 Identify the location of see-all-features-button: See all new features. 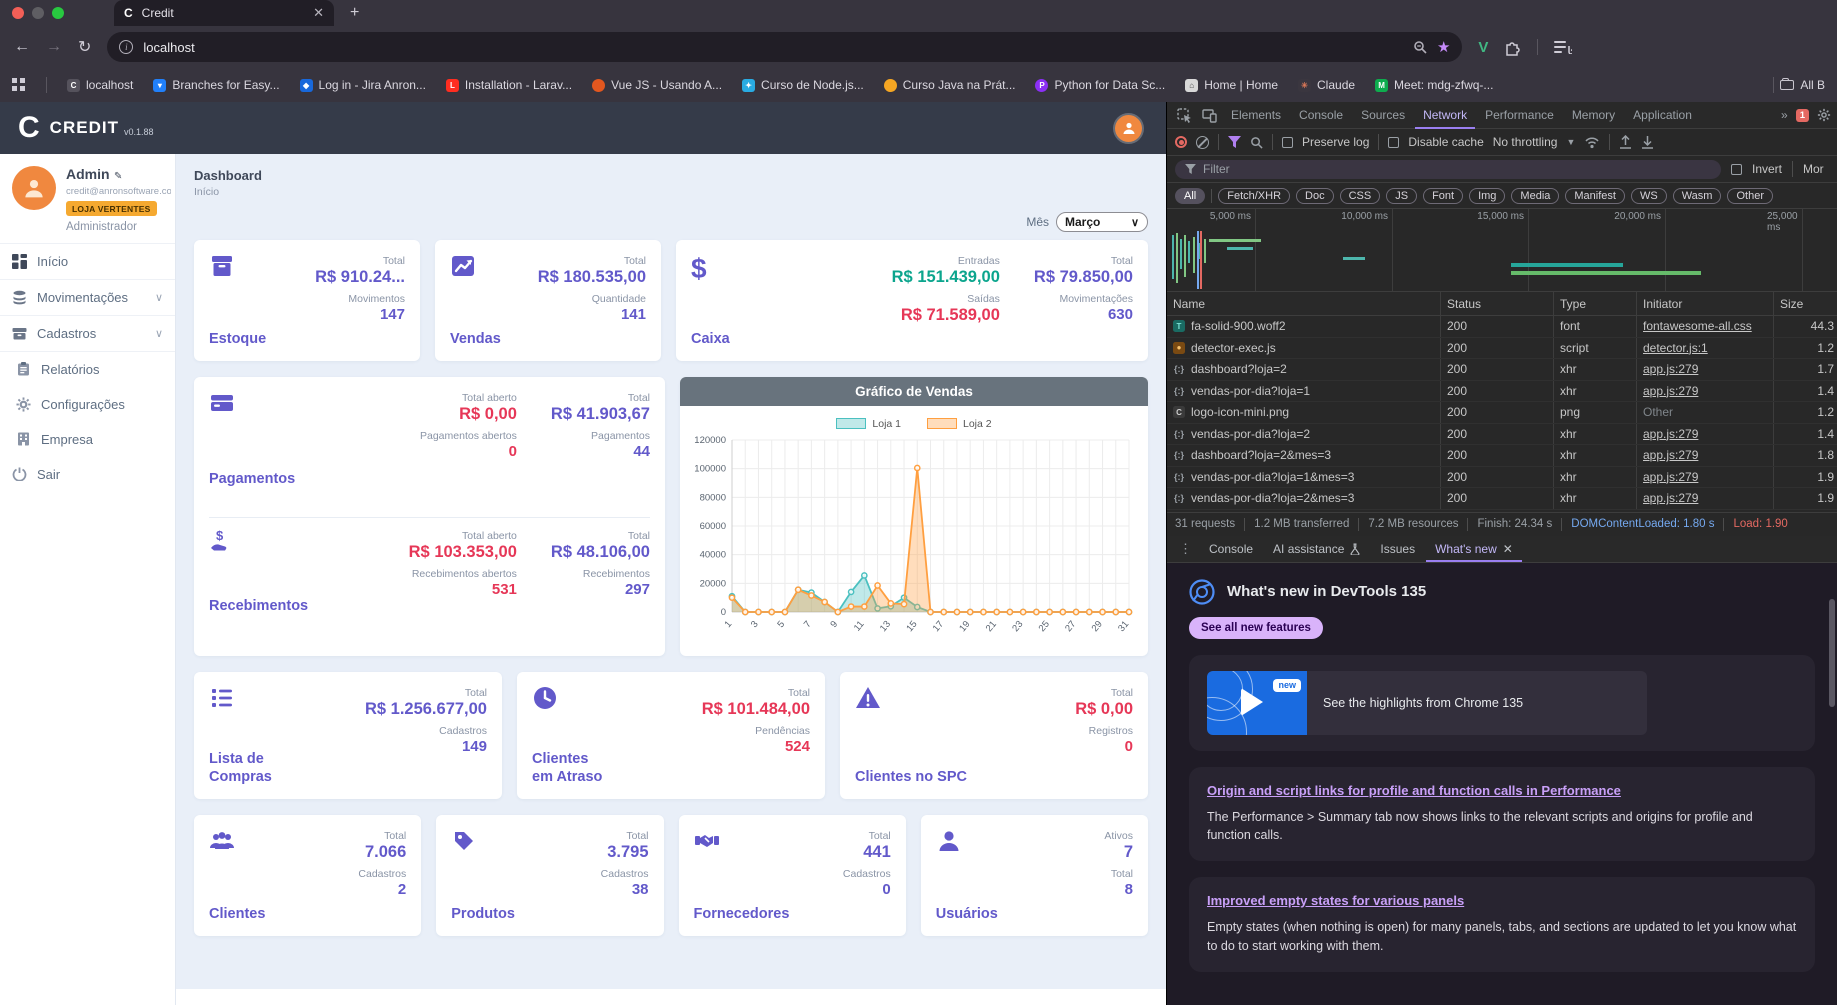
(1256, 627).